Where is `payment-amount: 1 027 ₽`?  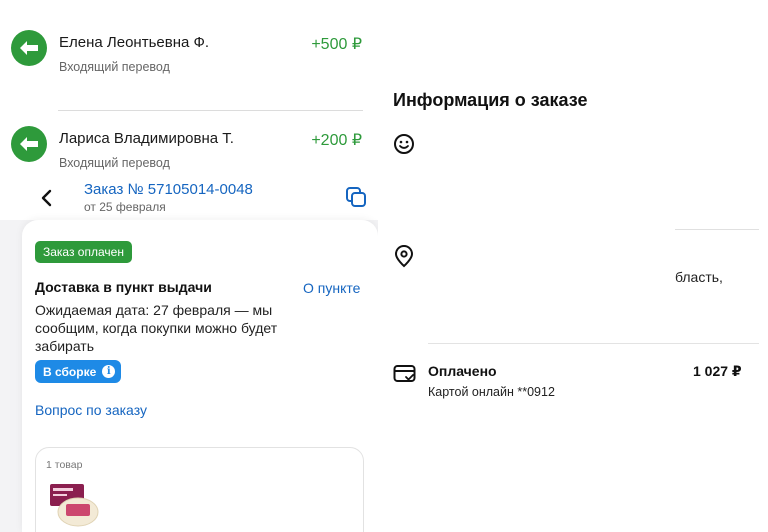
payment-amount: 1 027 ₽ is located at coordinates (717, 371).